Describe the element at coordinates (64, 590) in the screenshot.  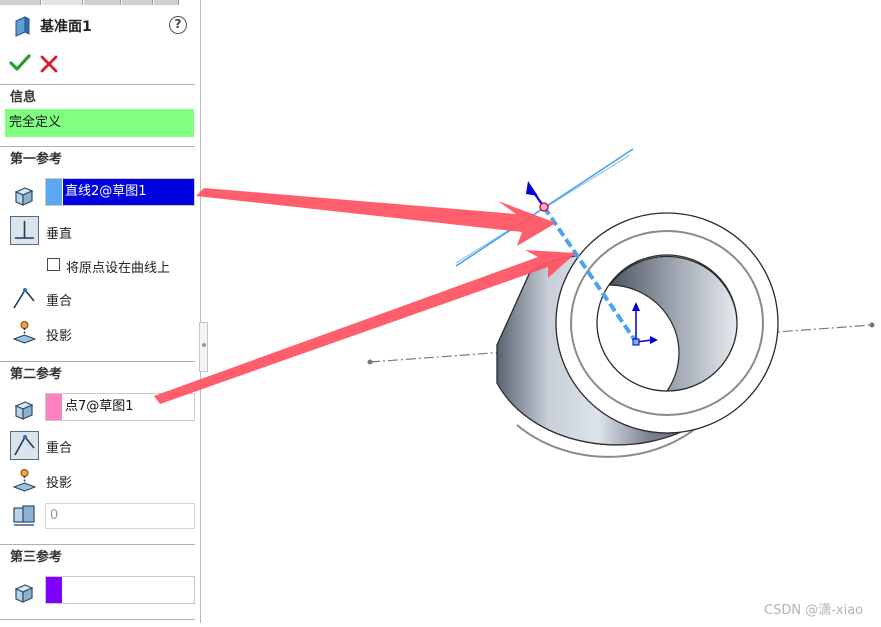
I see `third-reference-value` at that location.